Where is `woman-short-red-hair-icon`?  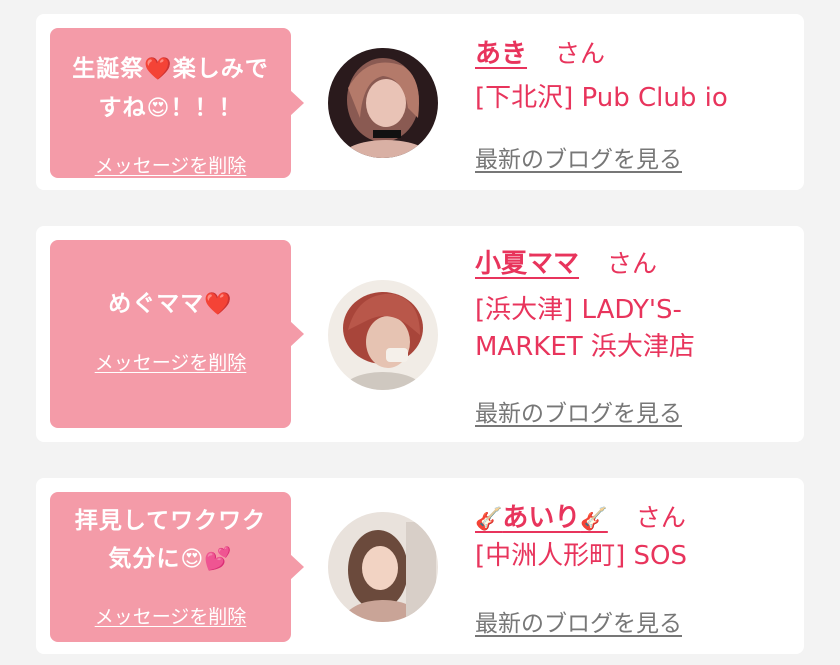
woman-short-red-hair-icon is located at coordinates (383, 335).